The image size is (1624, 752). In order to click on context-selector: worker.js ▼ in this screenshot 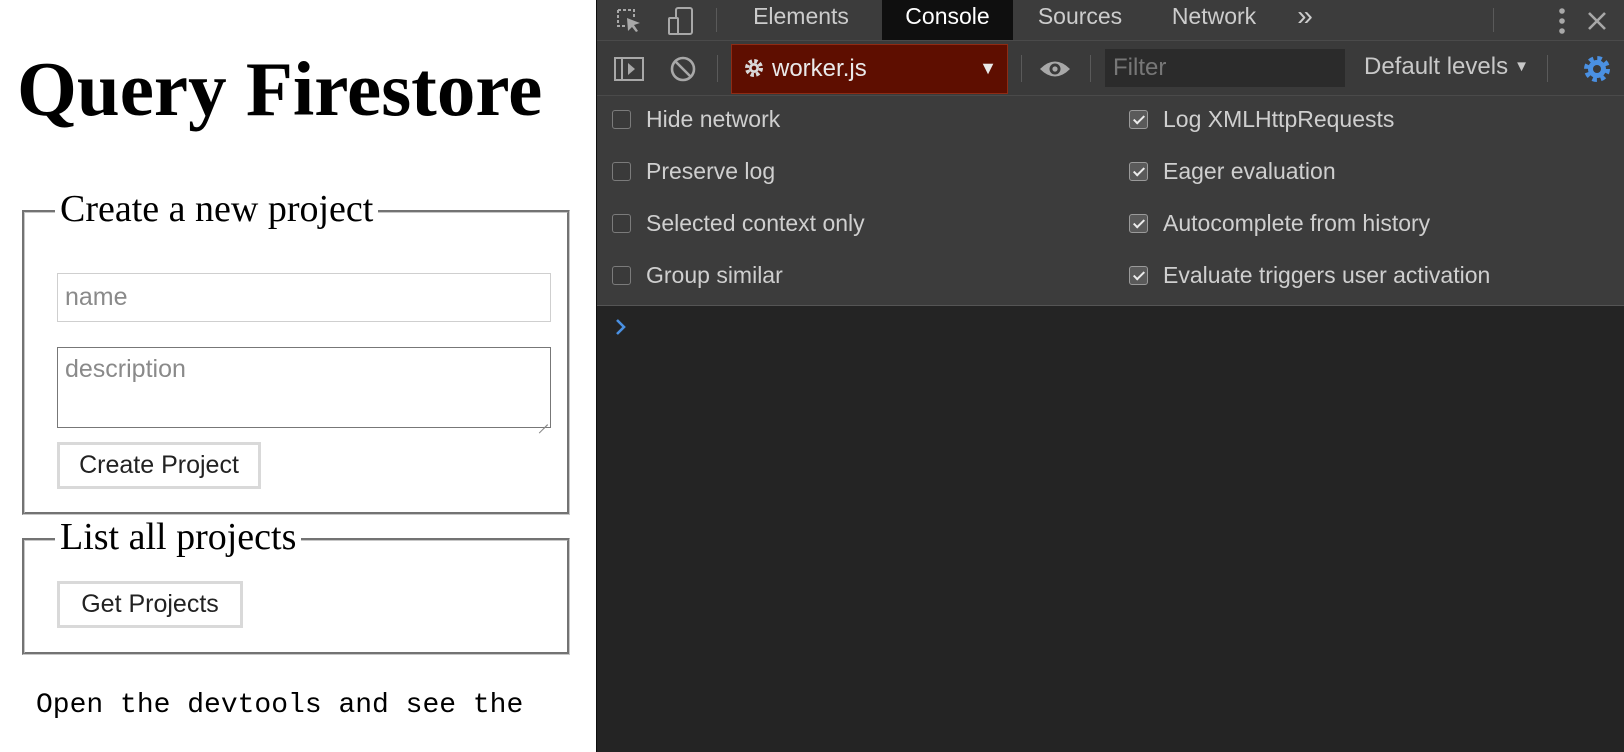, I will do `click(869, 69)`.